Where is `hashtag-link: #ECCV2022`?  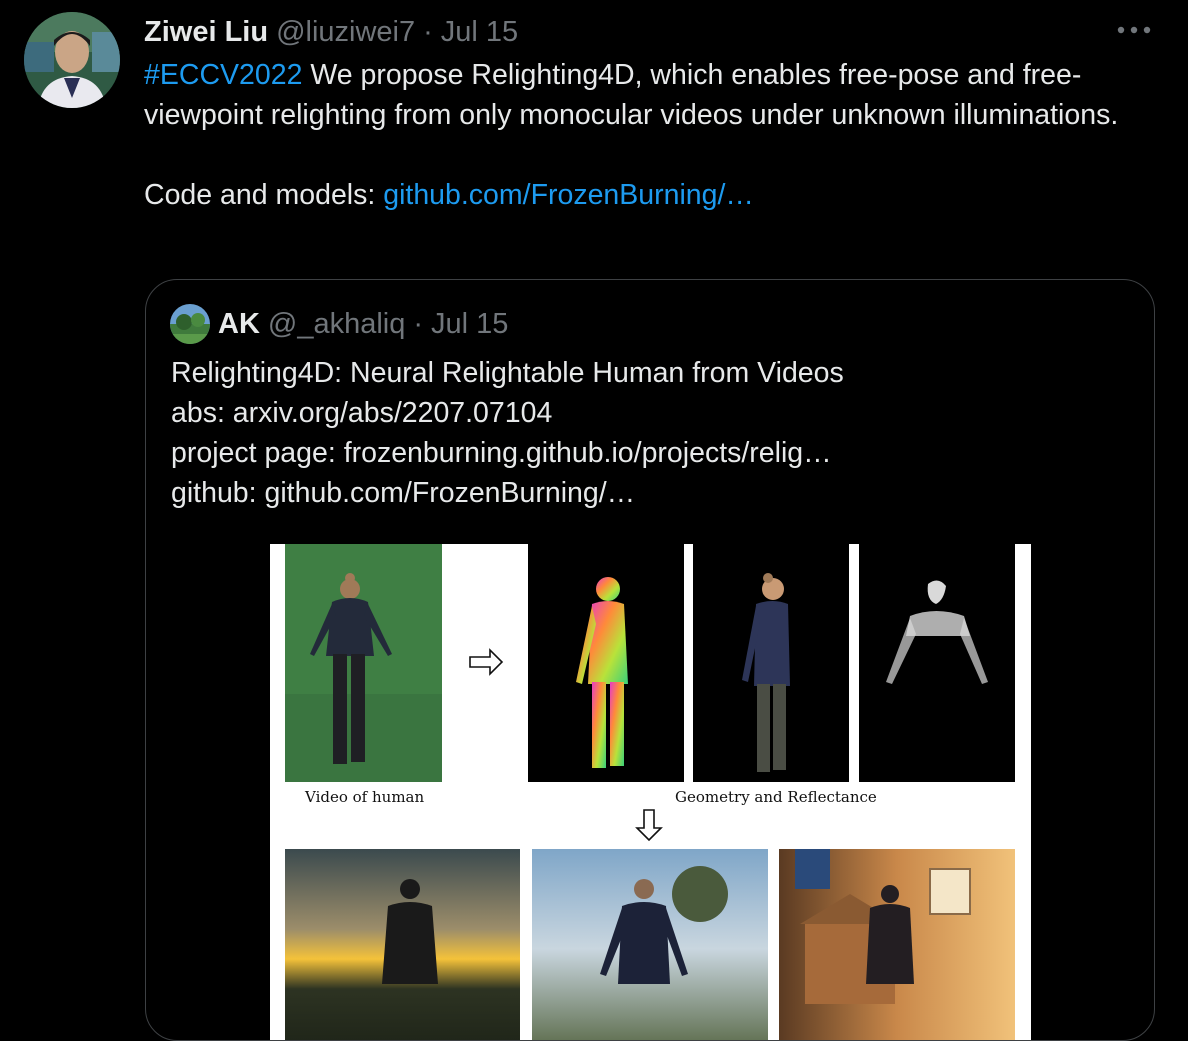
hashtag-link: #ECCV2022 is located at coordinates (223, 75).